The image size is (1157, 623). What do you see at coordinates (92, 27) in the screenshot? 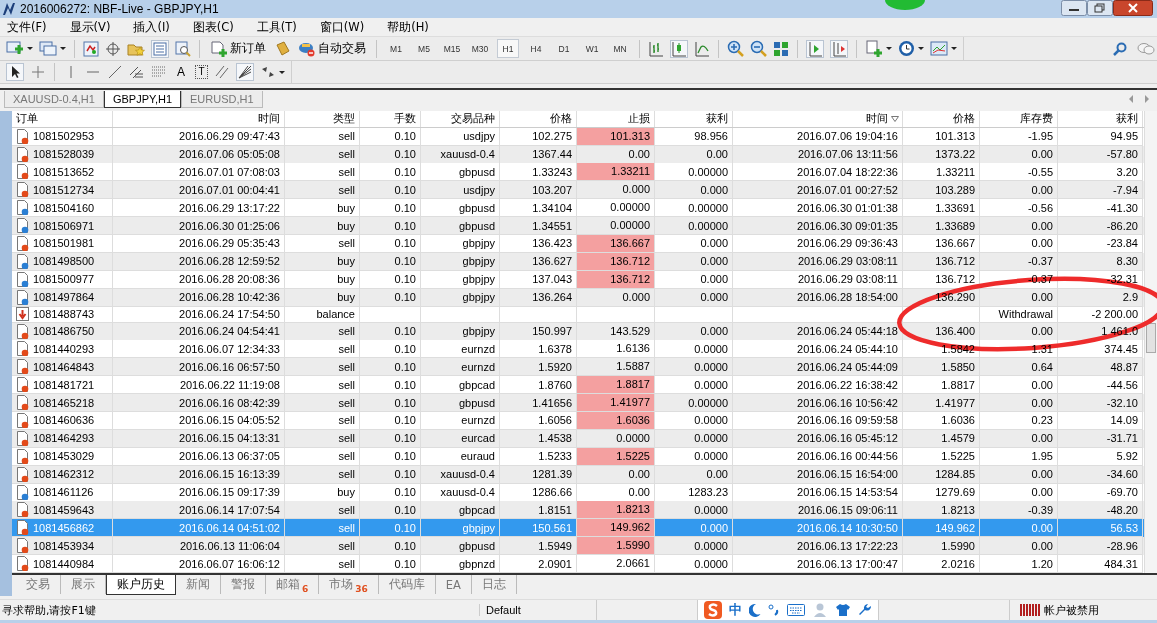
I see `menu-item: 显示(V)` at bounding box center [92, 27].